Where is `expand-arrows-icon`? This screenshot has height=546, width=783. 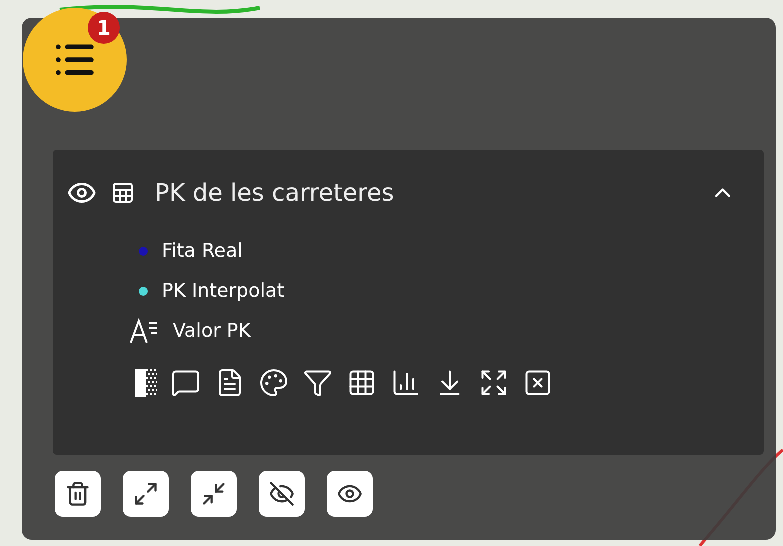
expand-arrows-icon is located at coordinates (146, 494).